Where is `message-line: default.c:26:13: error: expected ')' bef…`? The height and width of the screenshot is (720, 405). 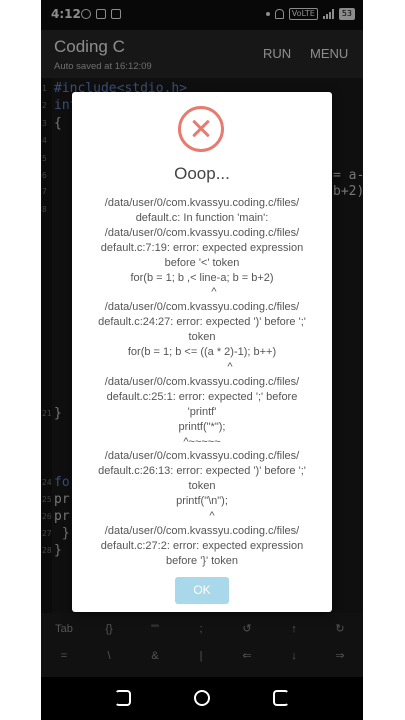 message-line: default.c:26:13: error: expected ')' bef… is located at coordinates (202, 471).